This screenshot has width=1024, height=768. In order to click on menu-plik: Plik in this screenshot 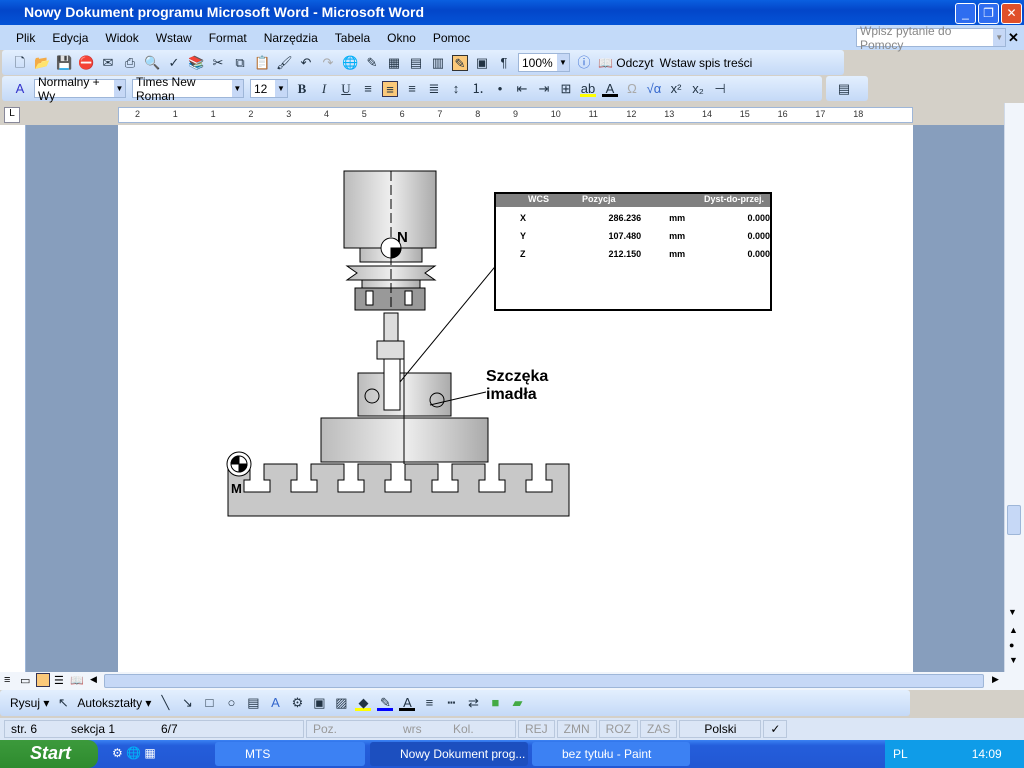, I will do `click(25, 38)`.